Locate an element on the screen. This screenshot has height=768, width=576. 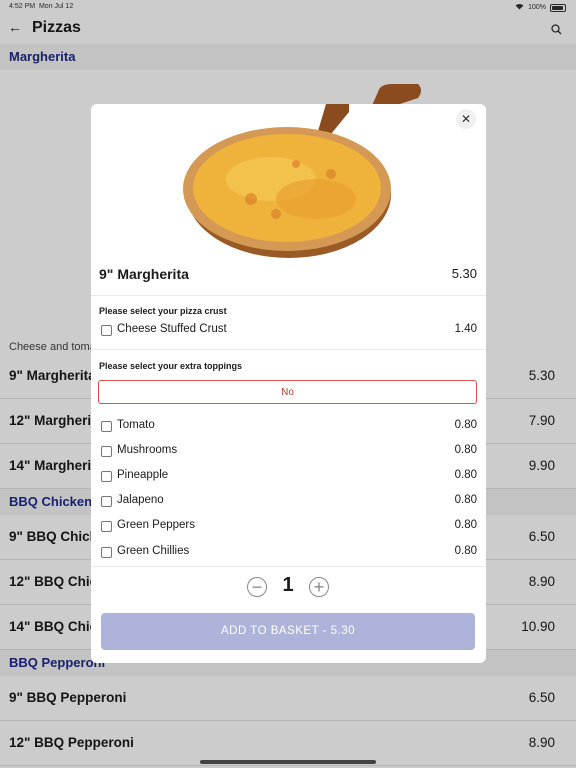
topping-option-jalapeno: Jalapeno 0.80 is located at coordinates (288, 502).